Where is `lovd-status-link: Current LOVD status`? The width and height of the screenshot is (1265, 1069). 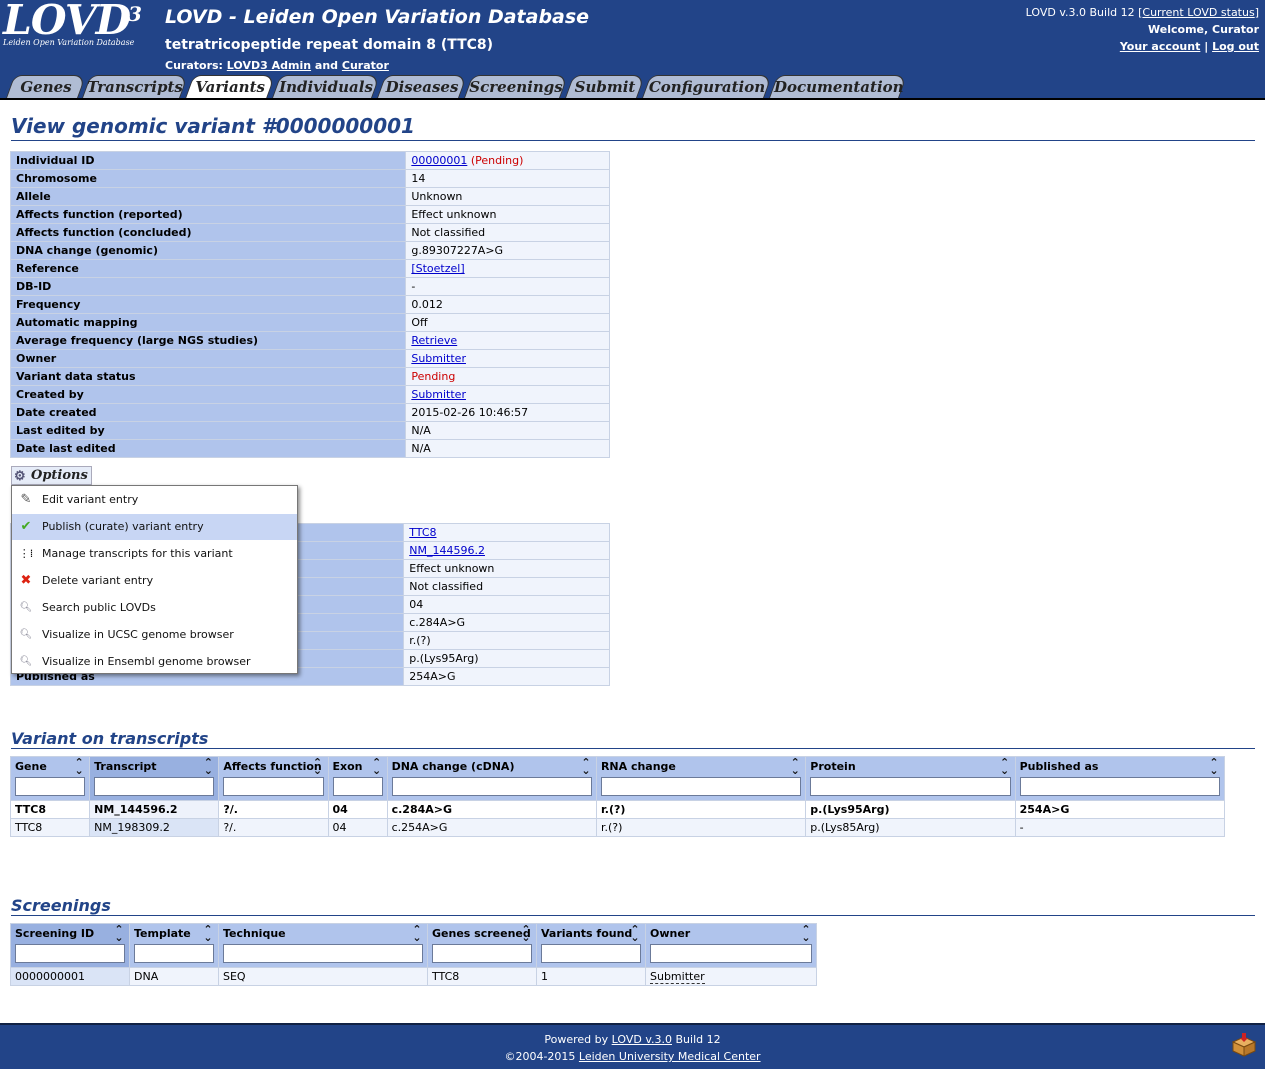 lovd-status-link: Current LOVD status is located at coordinates (1198, 12).